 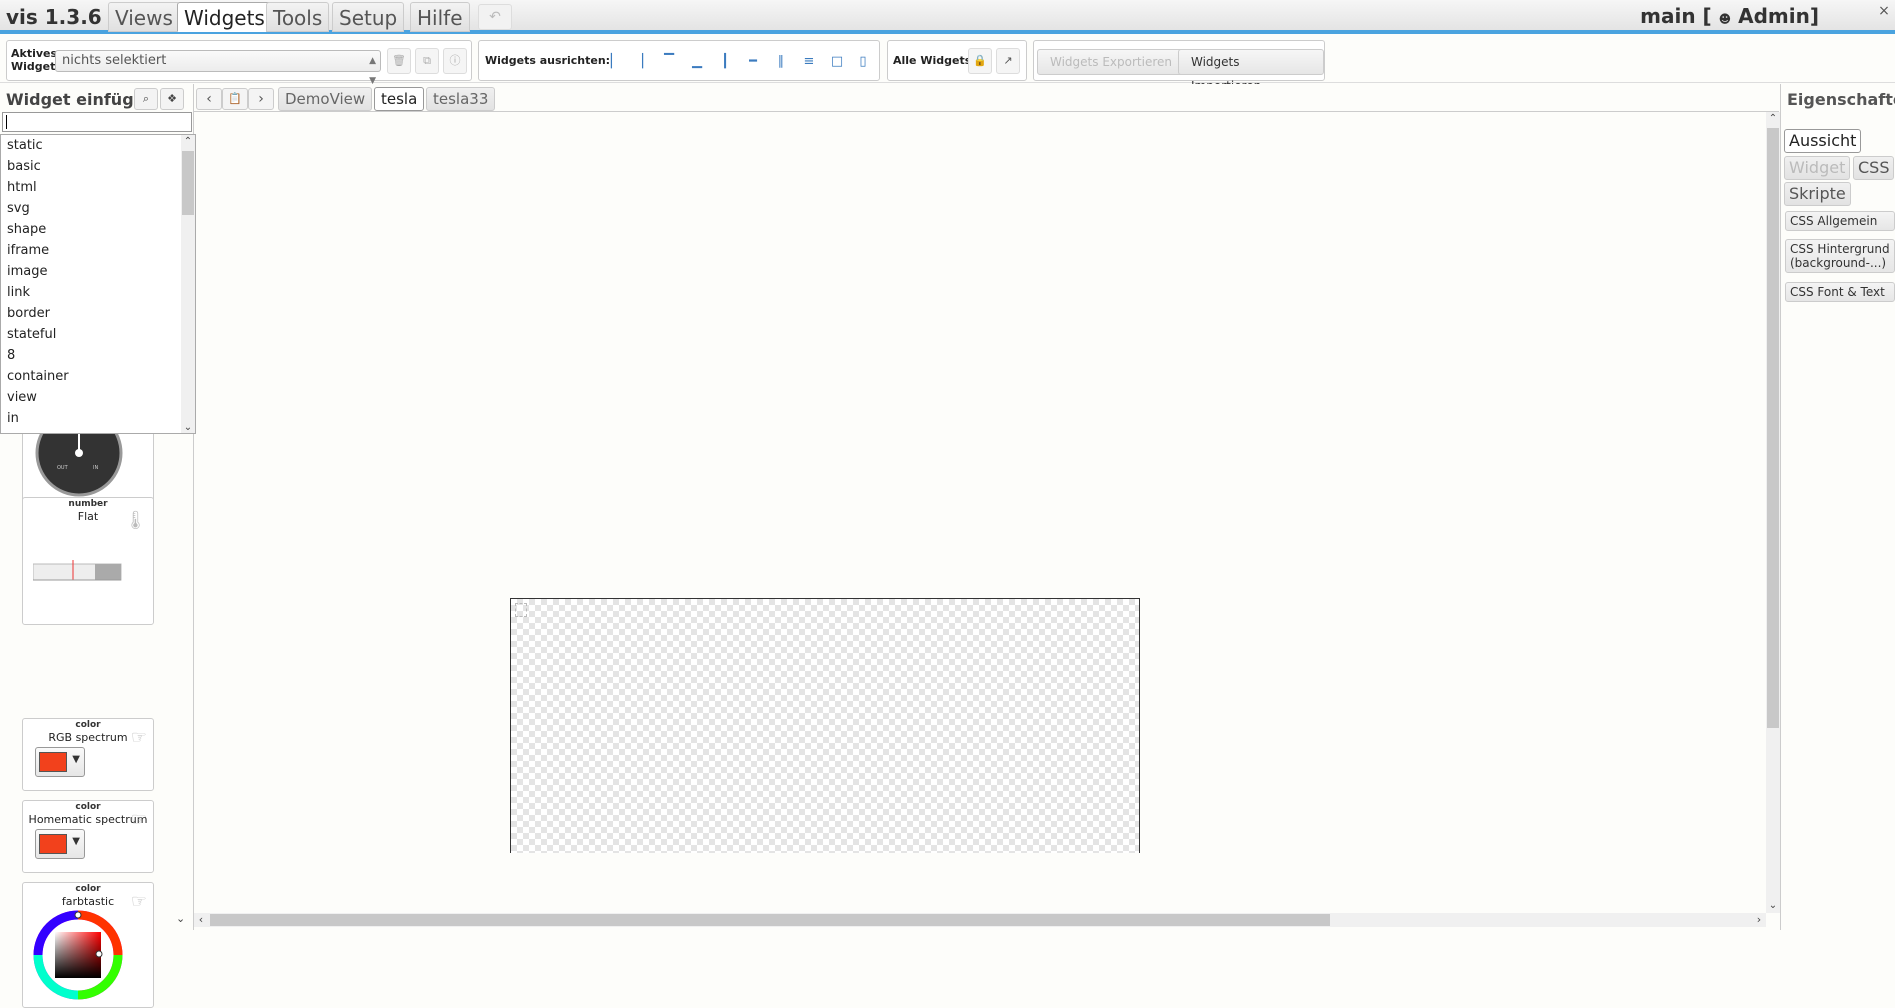 What do you see at coordinates (98, 292) in the screenshot?
I see `dropdown-option: link` at bounding box center [98, 292].